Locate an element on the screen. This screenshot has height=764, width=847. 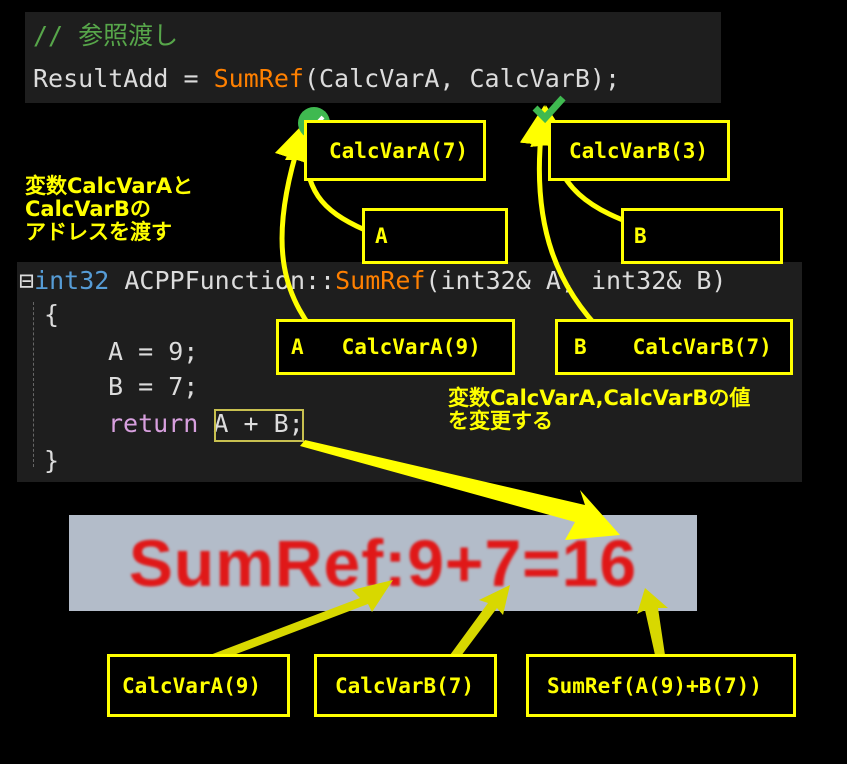
label-a-calcvara-9: A CalcVarA(9) is located at coordinates (395, 347).